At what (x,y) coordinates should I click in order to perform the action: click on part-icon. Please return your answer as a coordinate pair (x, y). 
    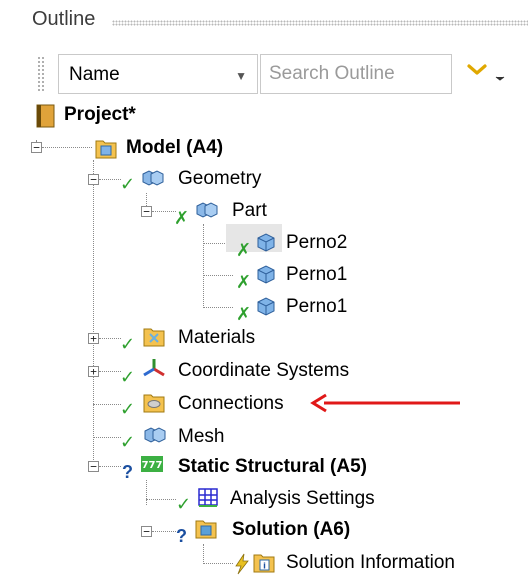
    Looking at the image, I should click on (207, 210).